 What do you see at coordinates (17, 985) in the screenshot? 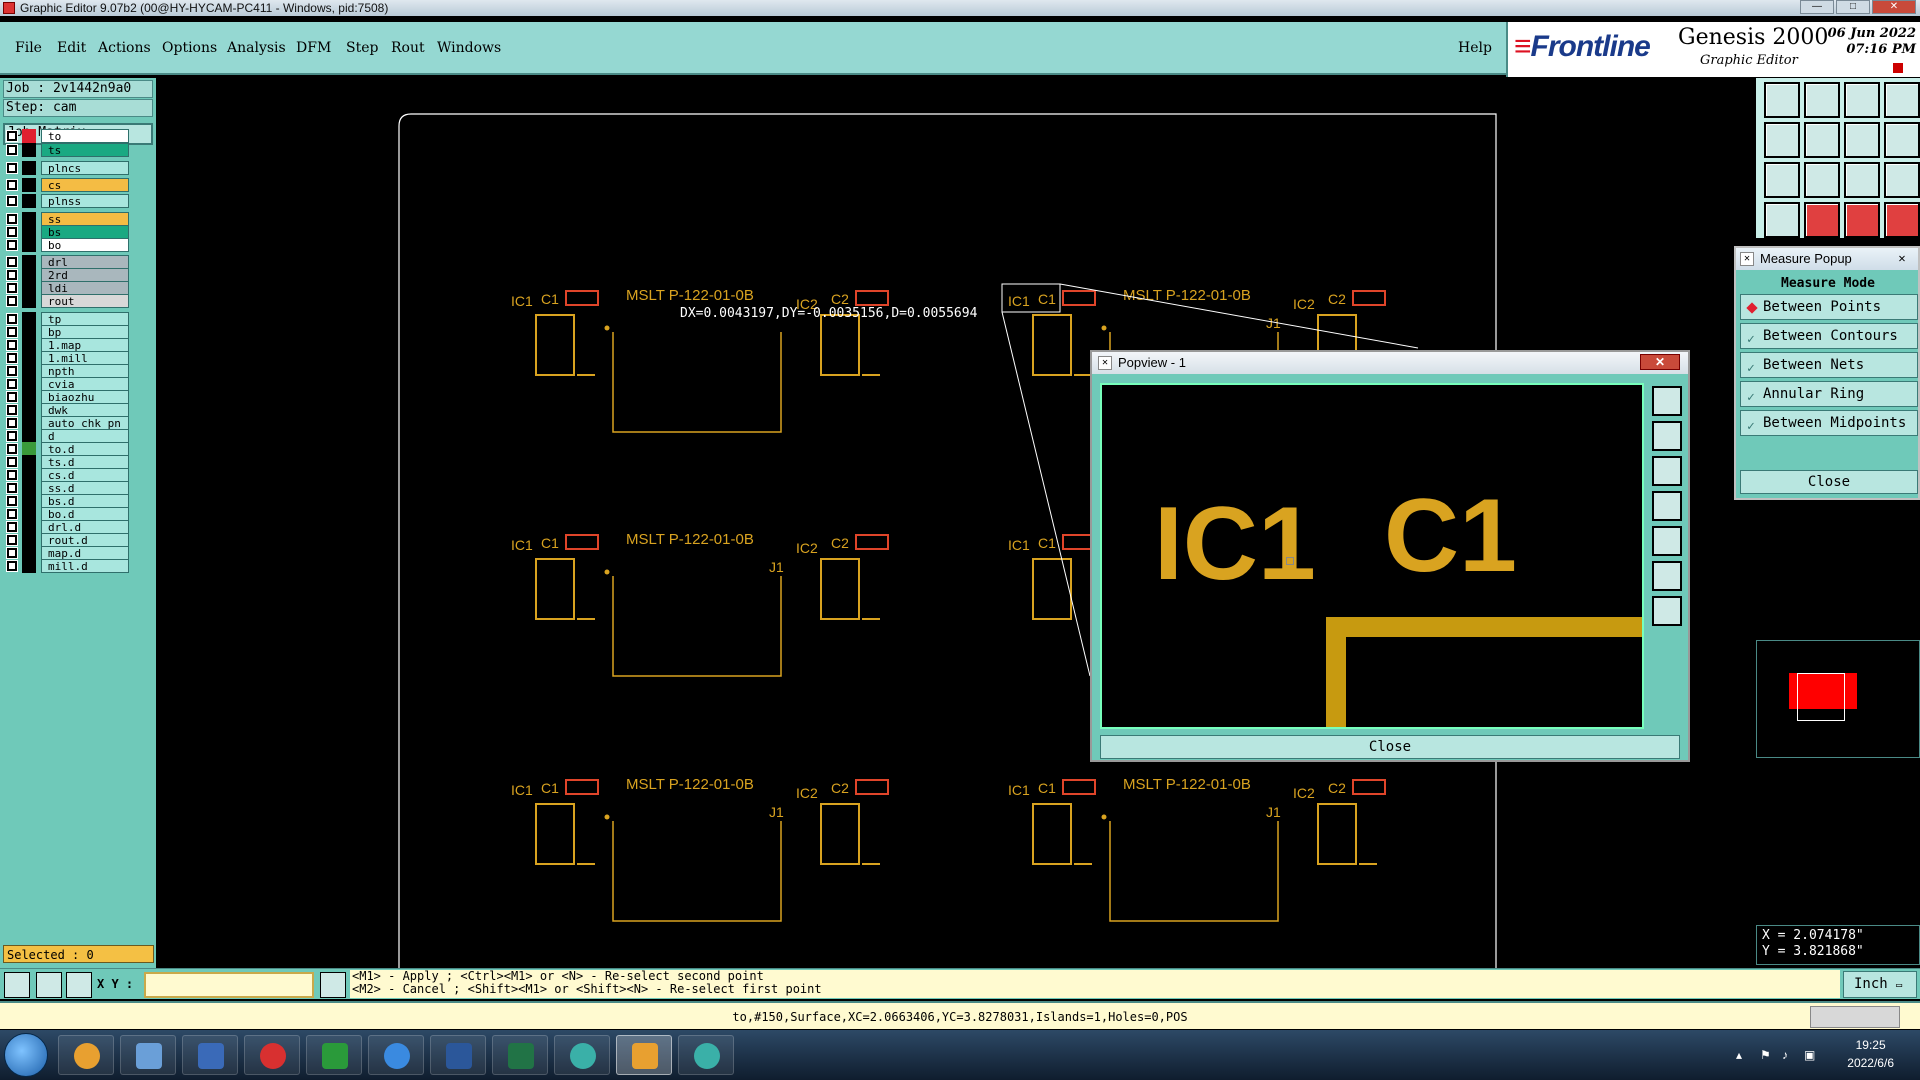
I see `snap-tool-icon` at bounding box center [17, 985].